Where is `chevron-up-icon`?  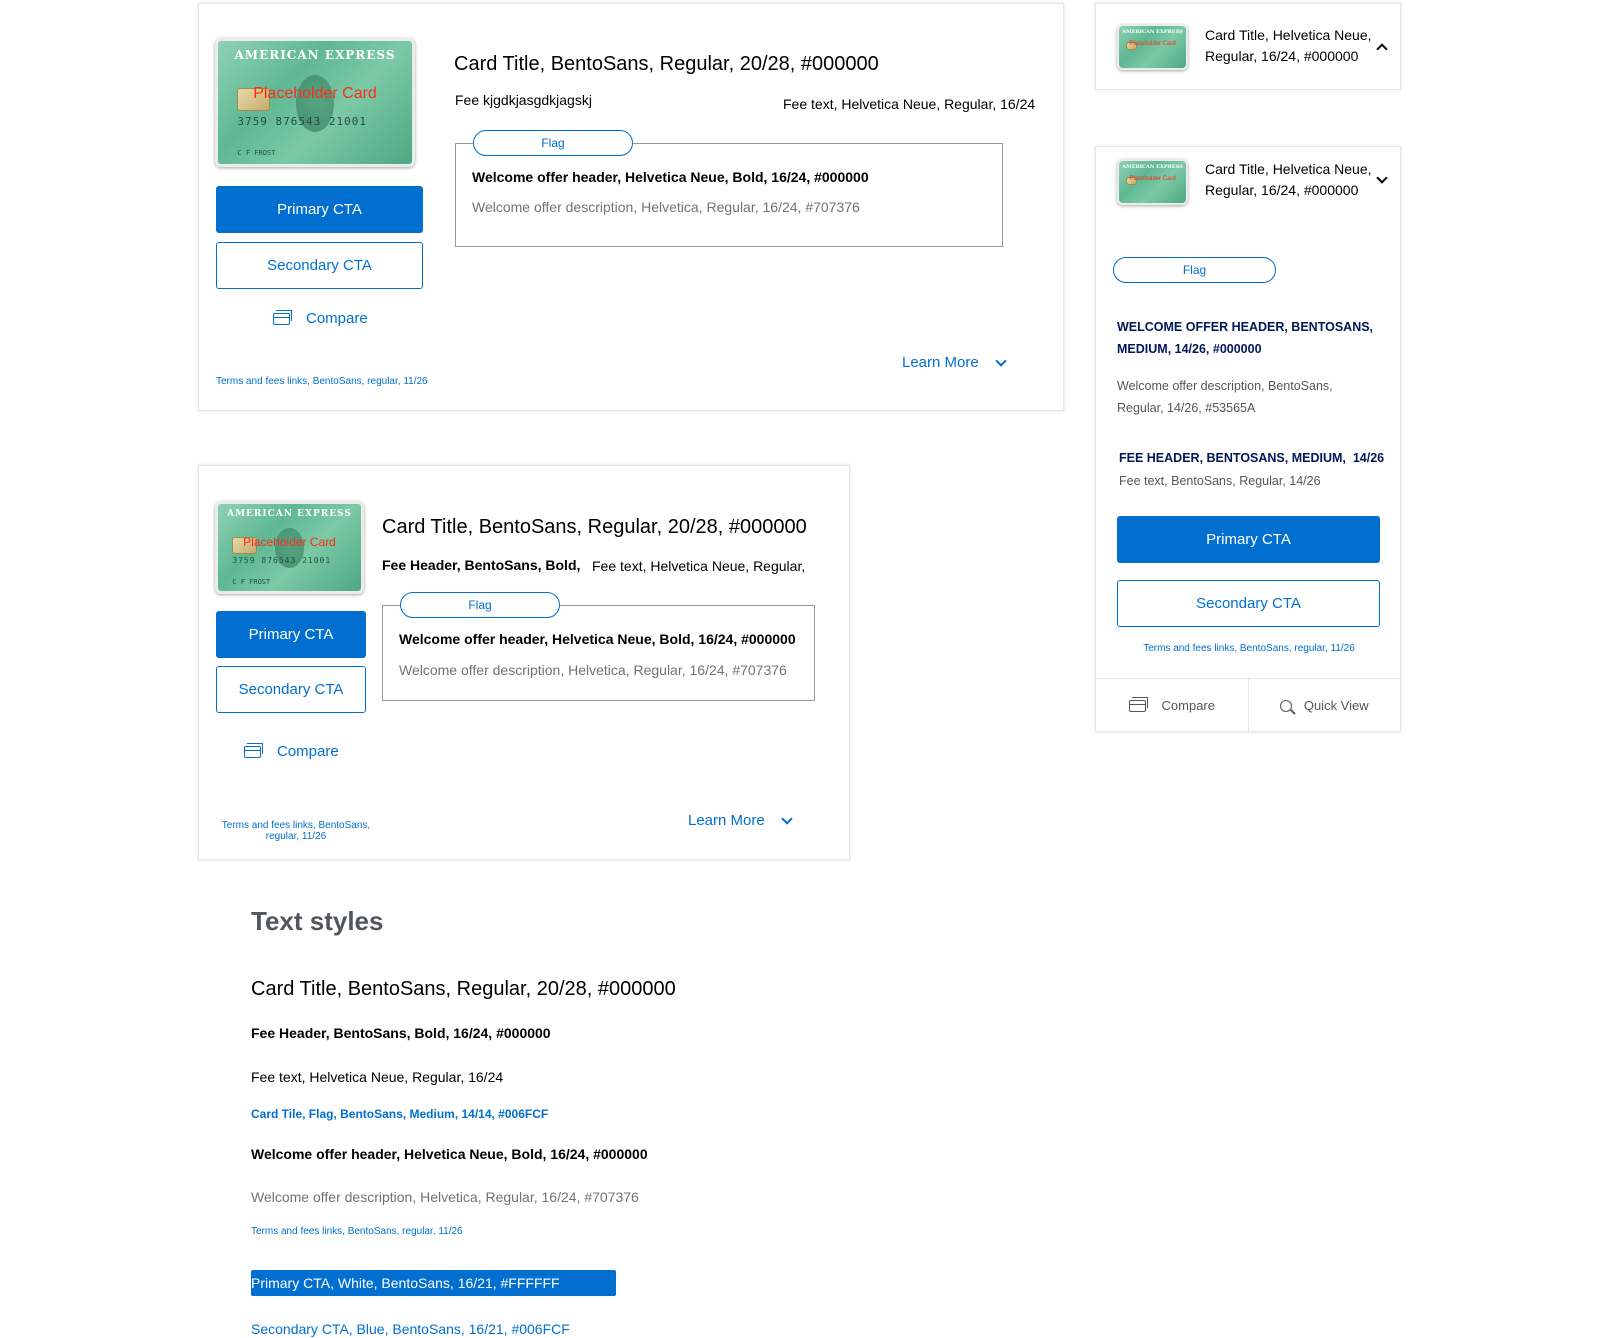
chevron-up-icon is located at coordinates (1382, 49).